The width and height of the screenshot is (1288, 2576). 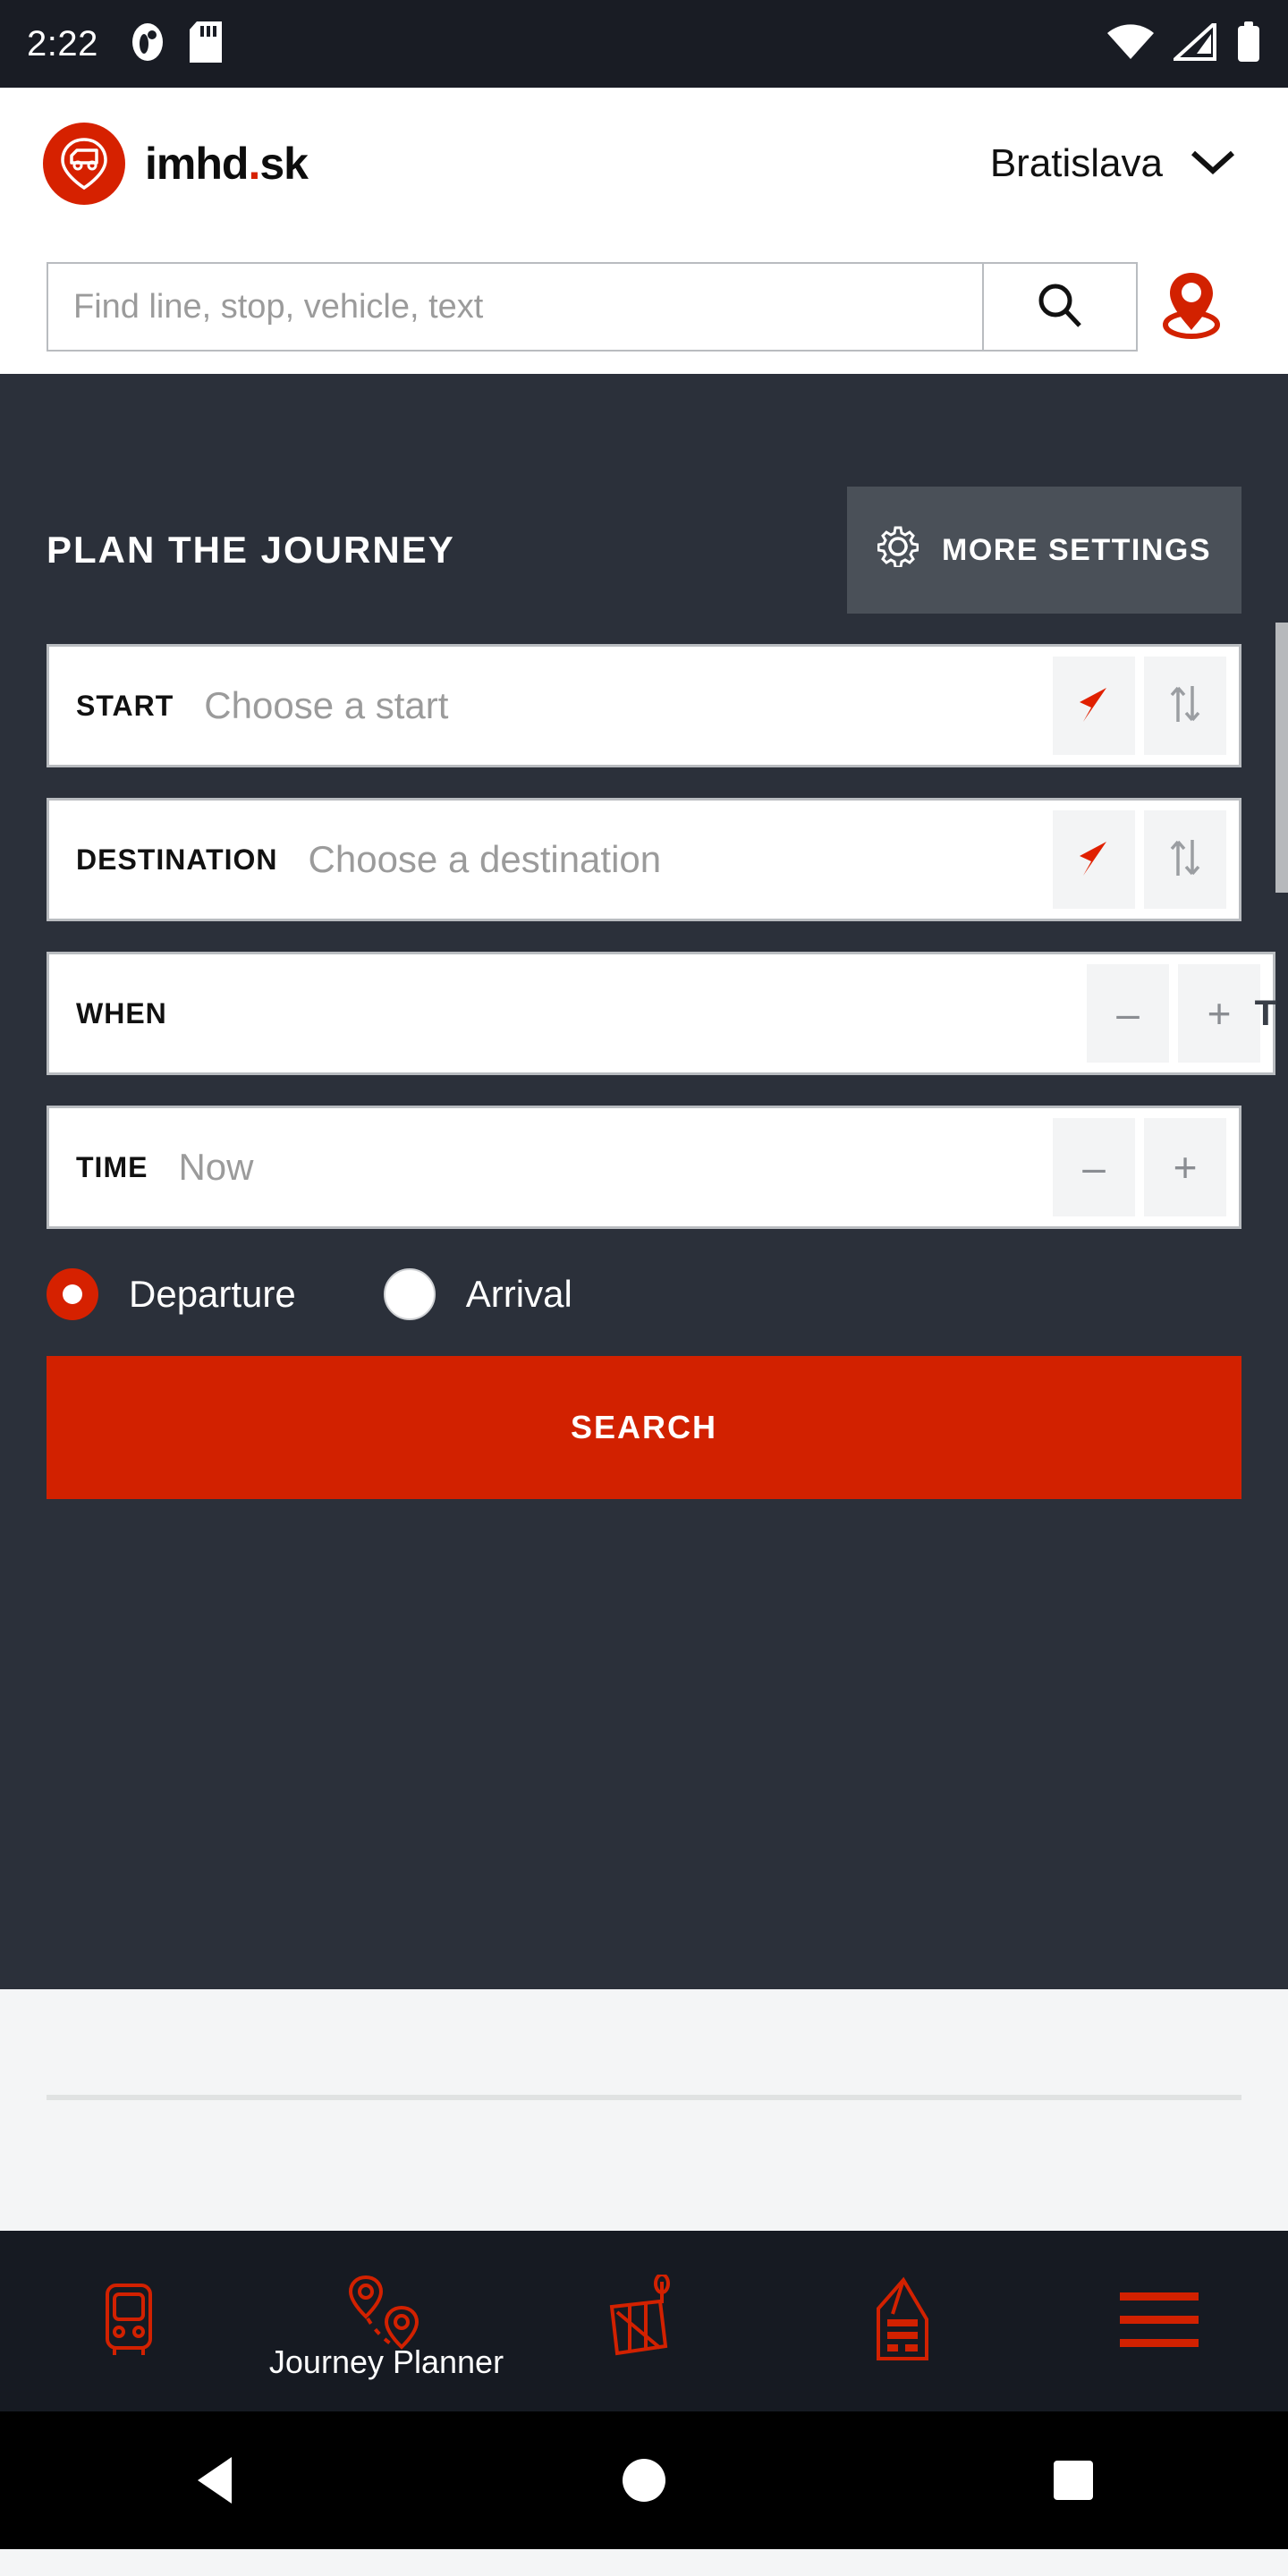 I want to click on radio-arrival-indicator, so click(x=409, y=1294).